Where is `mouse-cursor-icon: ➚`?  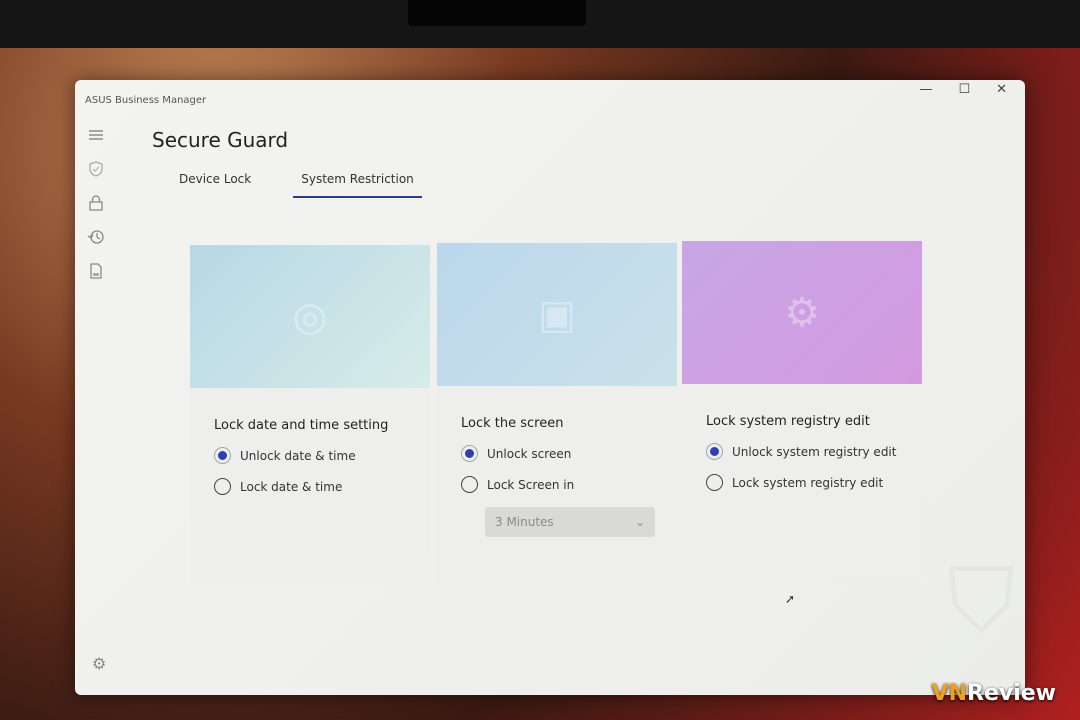
mouse-cursor-icon: ➚ is located at coordinates (790, 599).